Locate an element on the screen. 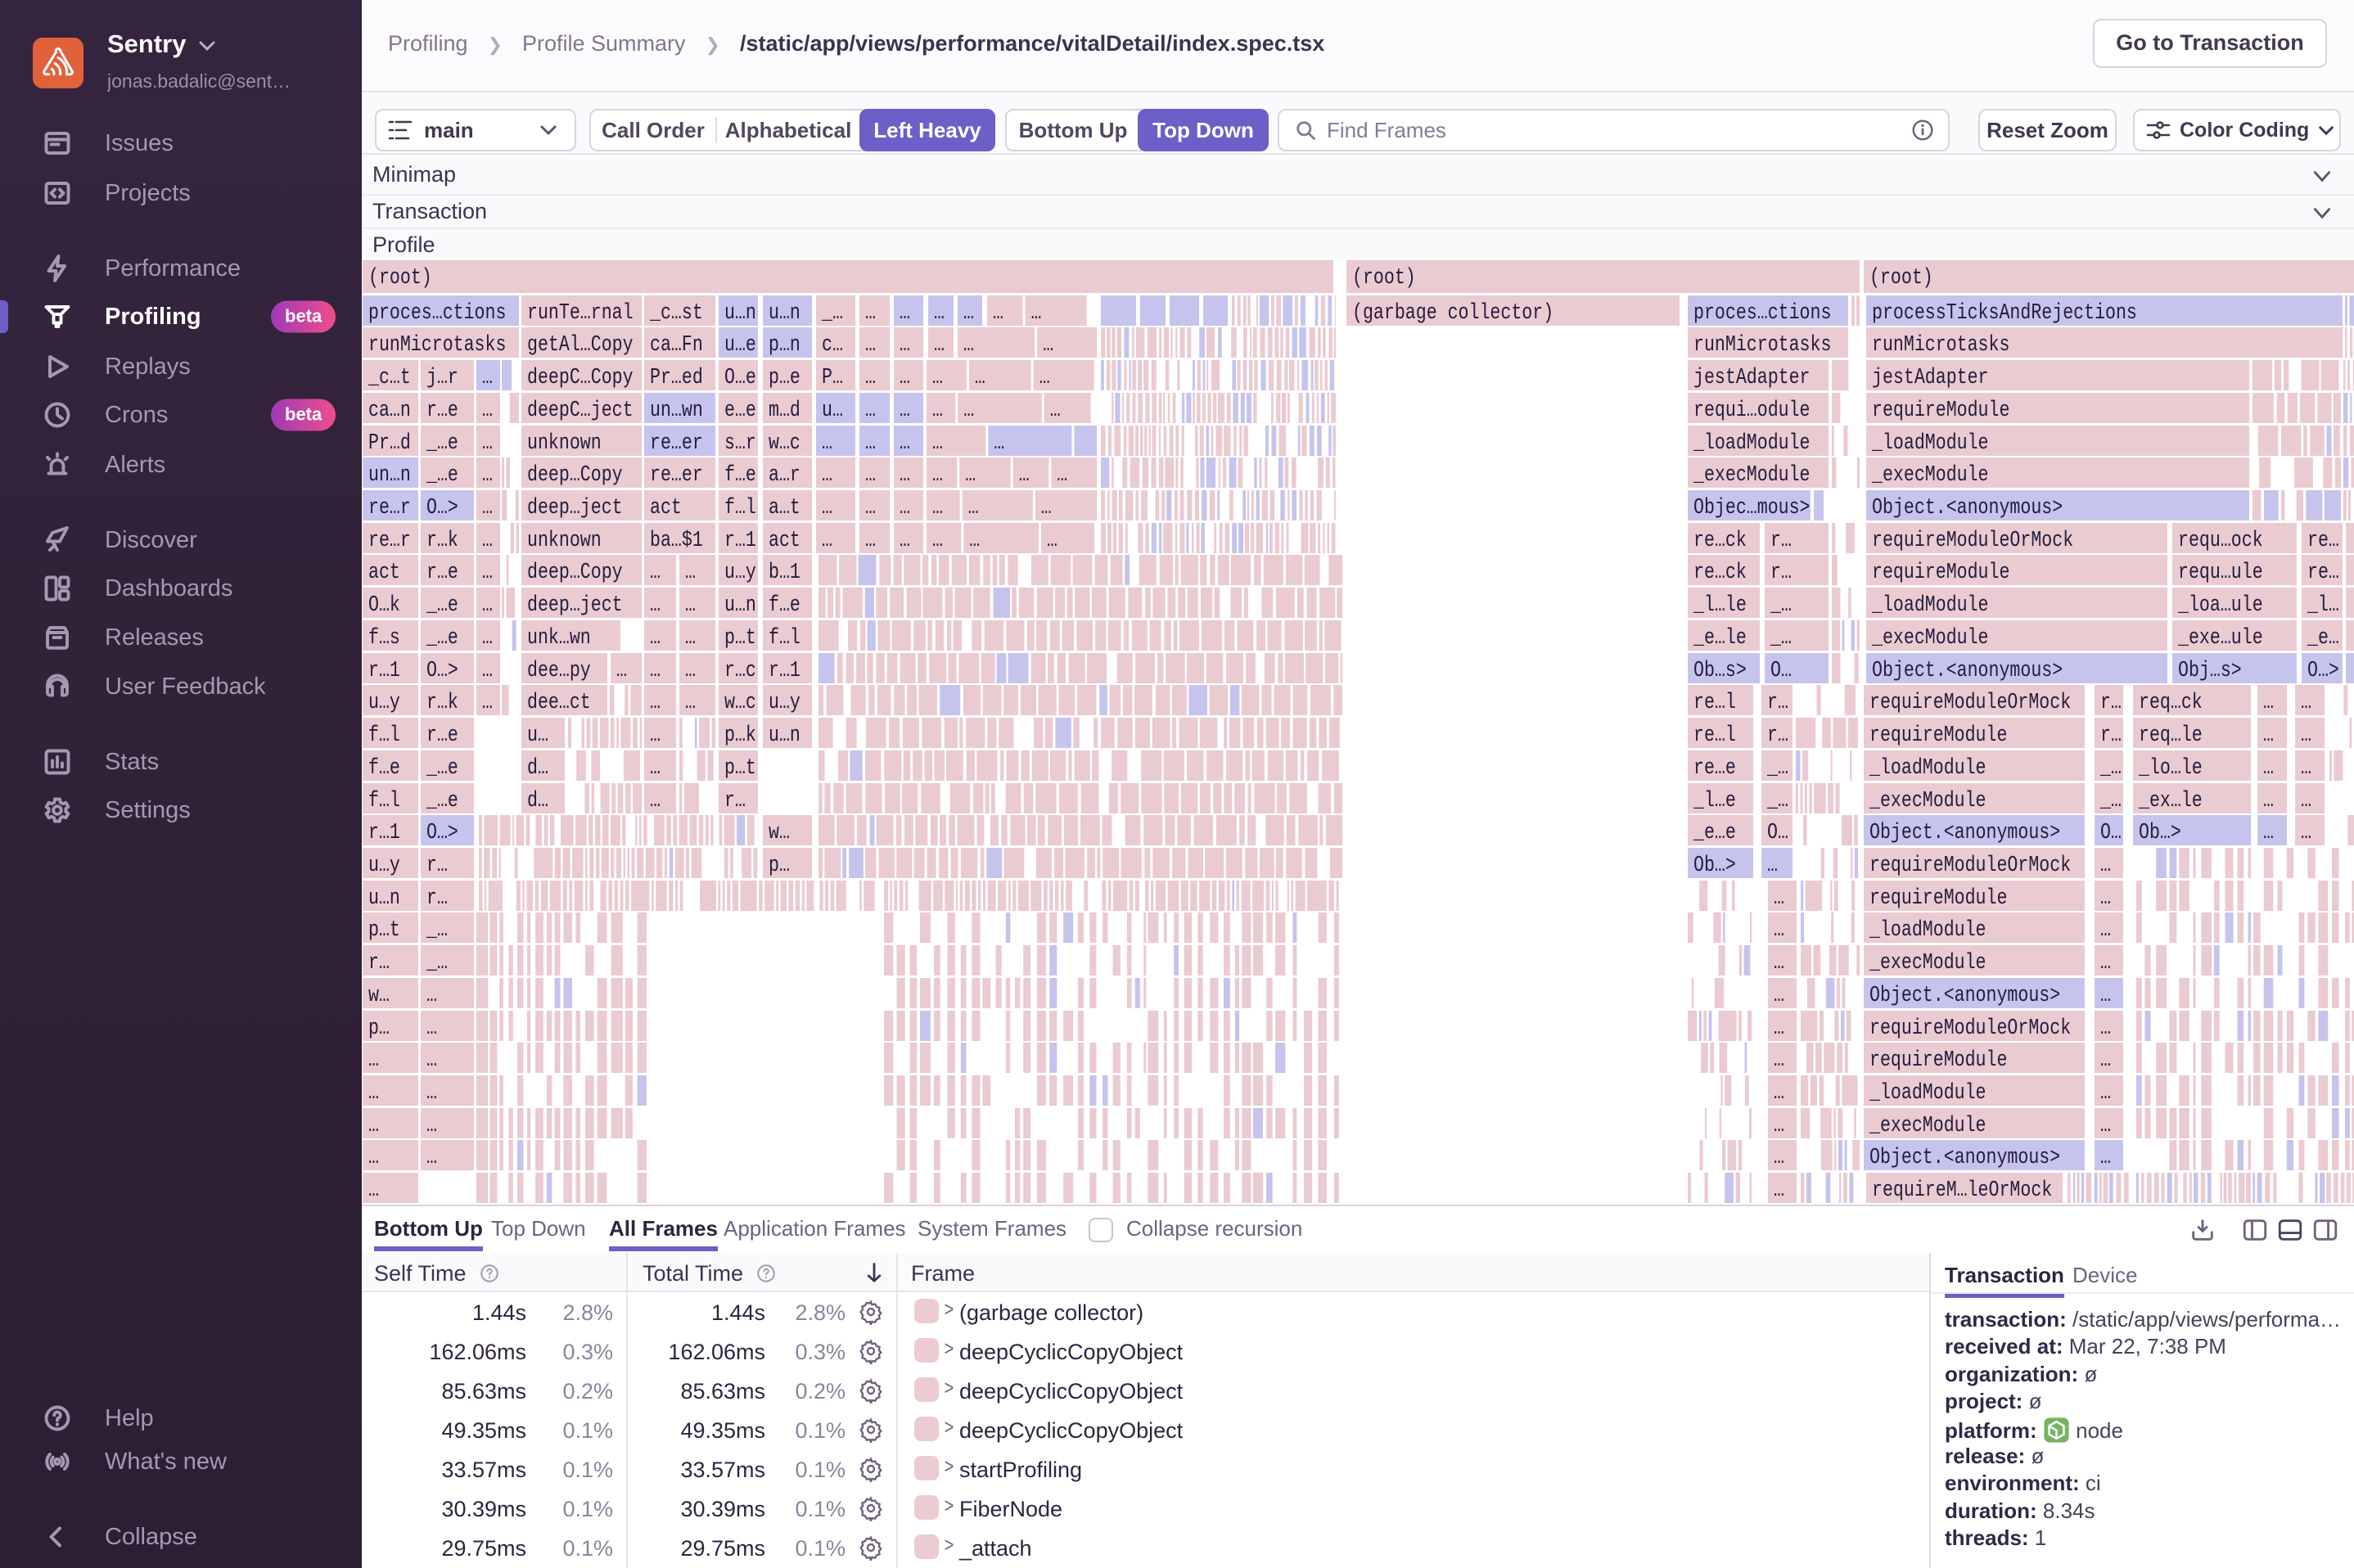  svg-text: _l…le is located at coordinates (1720, 605).